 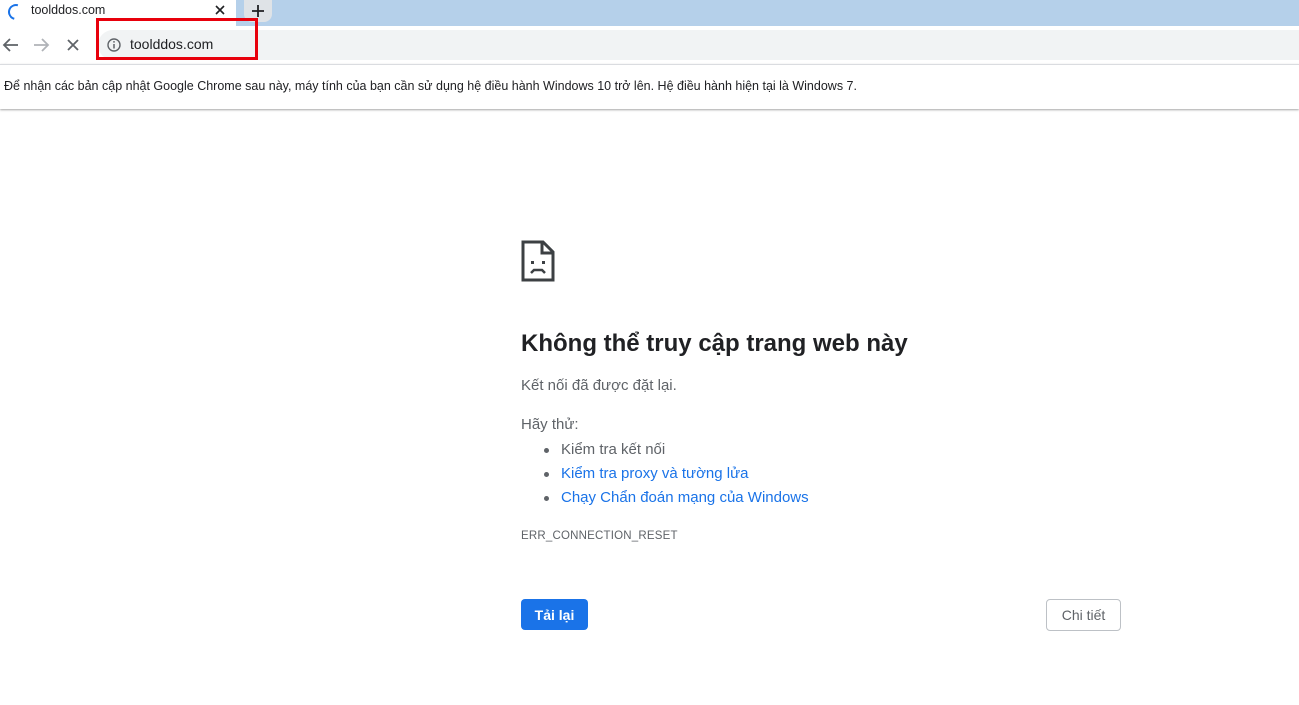 I want to click on new-tab-button, so click(x=258, y=11).